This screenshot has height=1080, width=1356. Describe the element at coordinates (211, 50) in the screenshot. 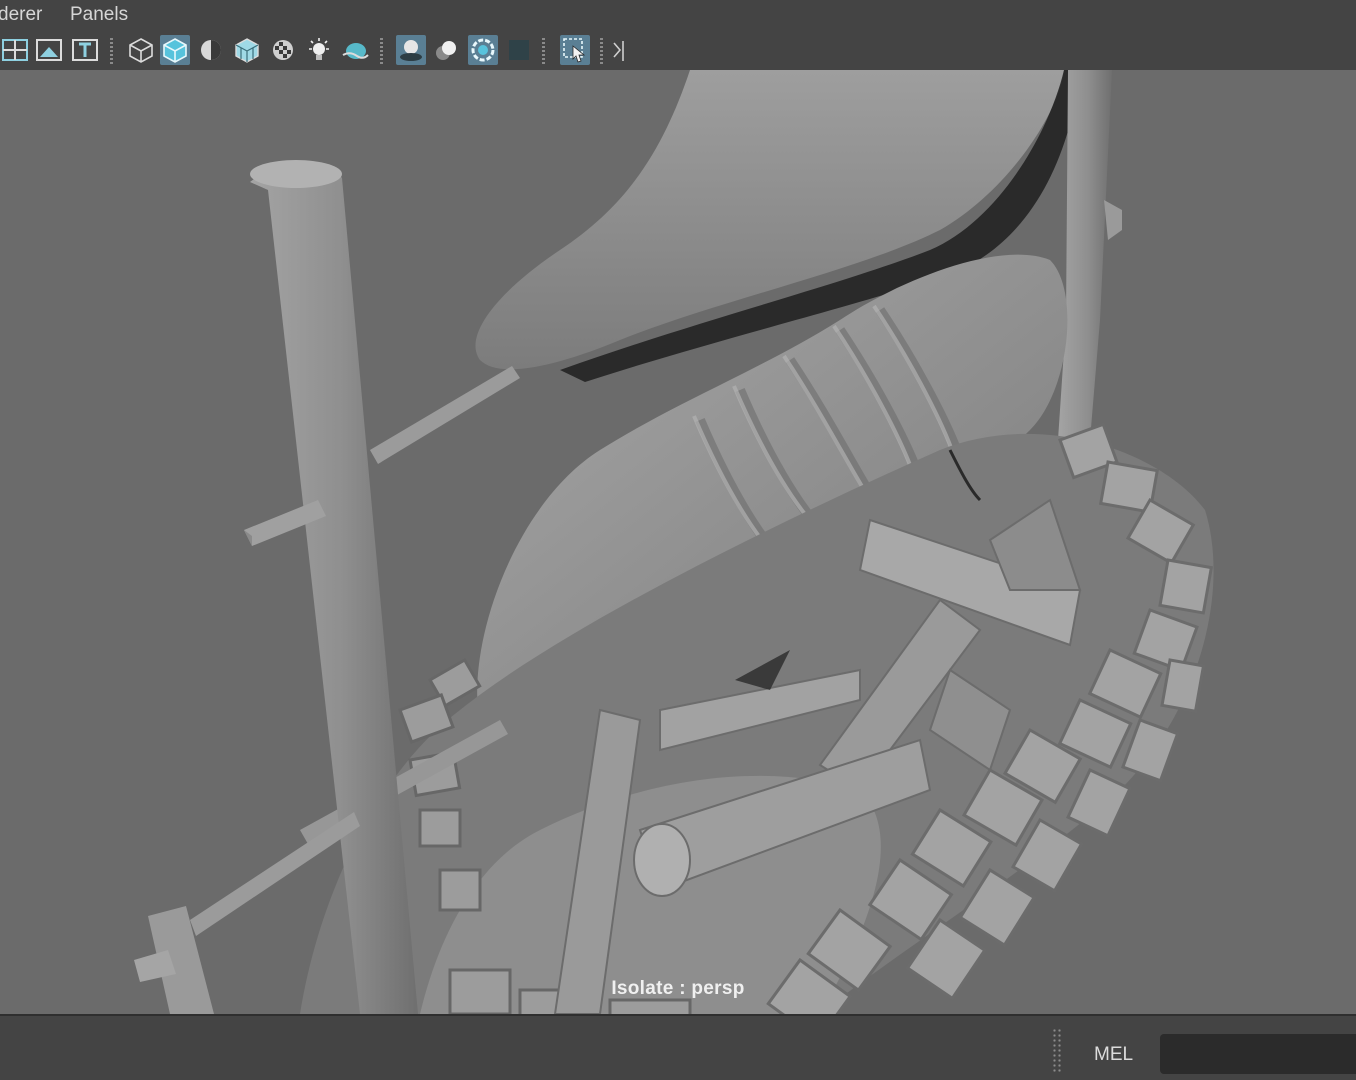

I see `half-shaded-sphere-icon` at that location.